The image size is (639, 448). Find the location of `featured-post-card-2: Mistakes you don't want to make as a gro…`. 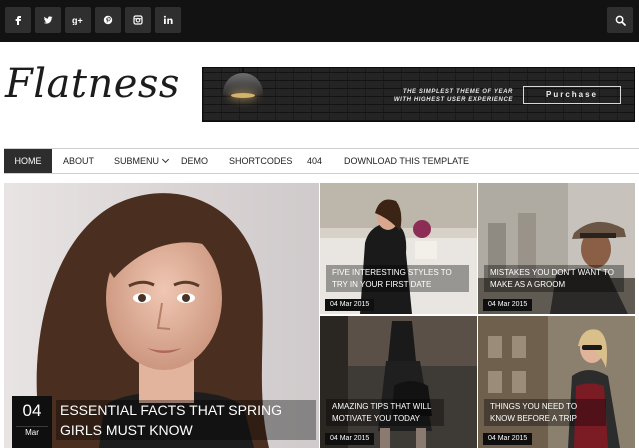

featured-post-card-2: Mistakes you don't want to make as a gro… is located at coordinates (556, 248).